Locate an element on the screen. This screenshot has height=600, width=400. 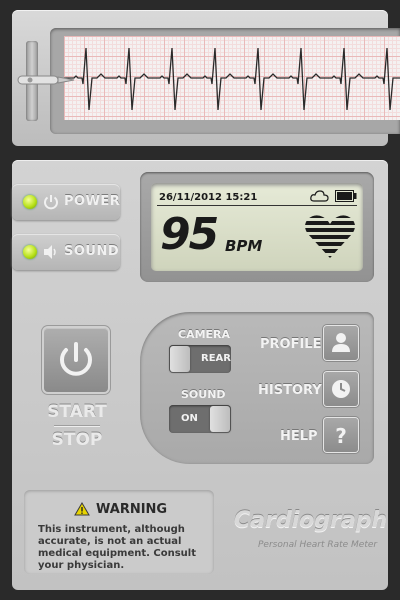
speaker-icon is located at coordinates (50, 252).